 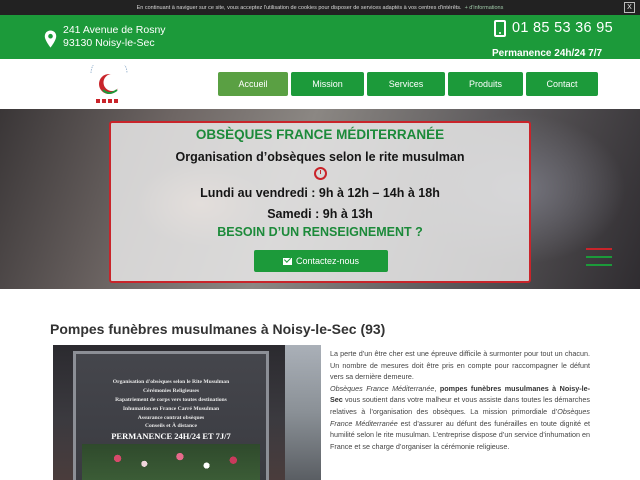 What do you see at coordinates (109, 86) in the screenshot?
I see `logo` at bounding box center [109, 86].